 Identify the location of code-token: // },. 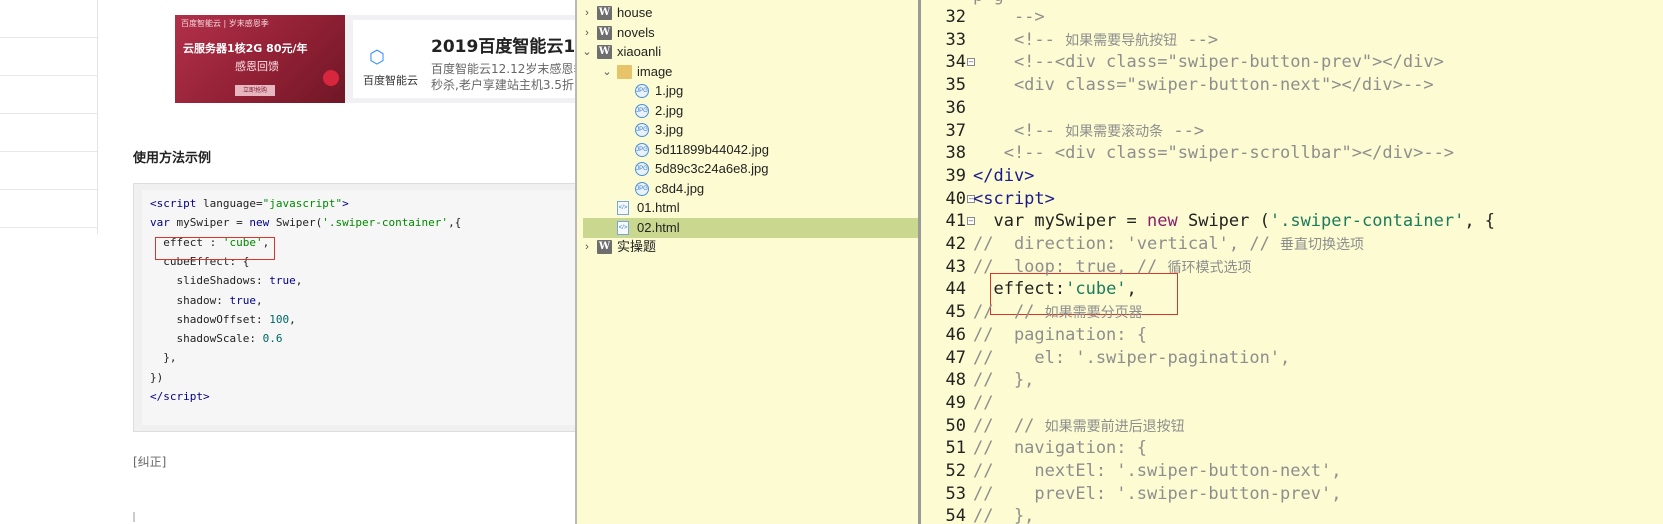
(1004, 380).